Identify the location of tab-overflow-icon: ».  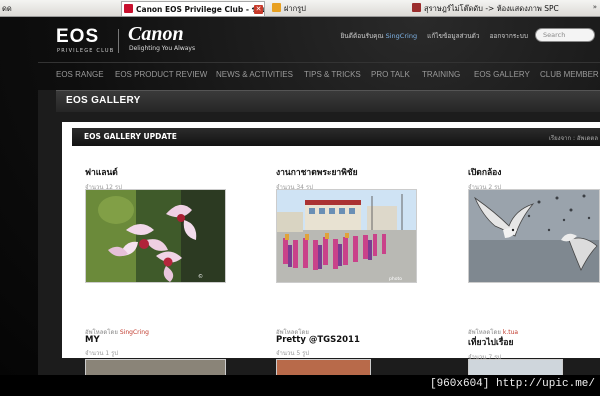
(595, 7).